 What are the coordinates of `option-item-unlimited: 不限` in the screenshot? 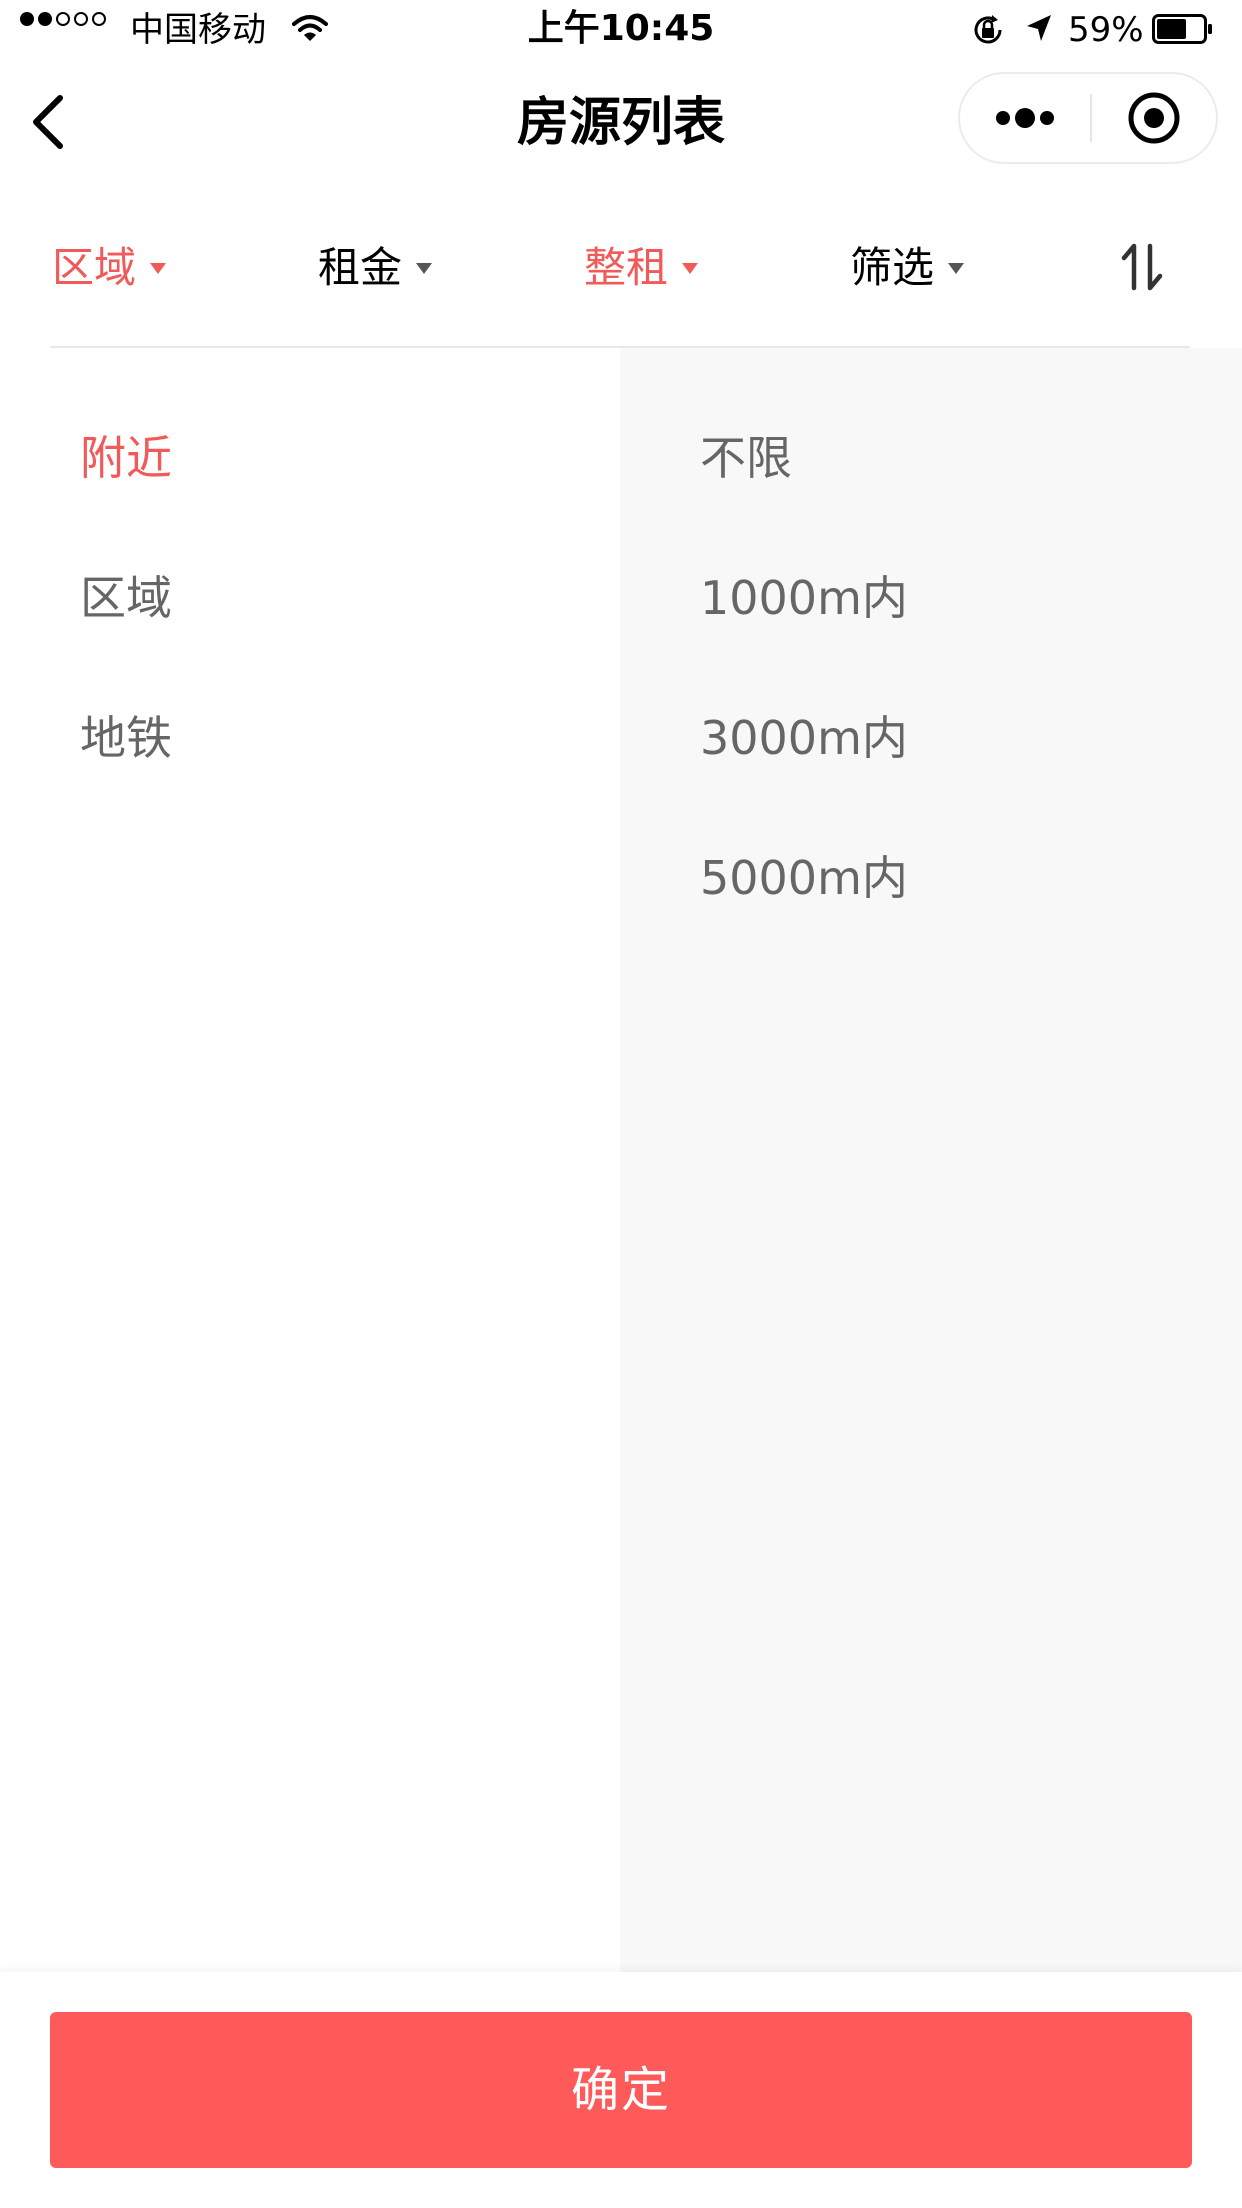 It's located at (746, 458).